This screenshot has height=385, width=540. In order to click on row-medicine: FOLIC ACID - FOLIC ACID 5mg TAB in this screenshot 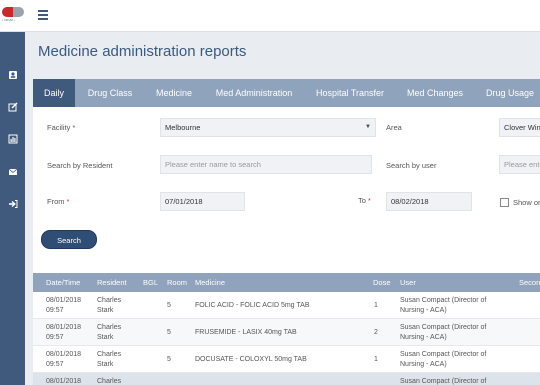, I will do `click(252, 305)`.